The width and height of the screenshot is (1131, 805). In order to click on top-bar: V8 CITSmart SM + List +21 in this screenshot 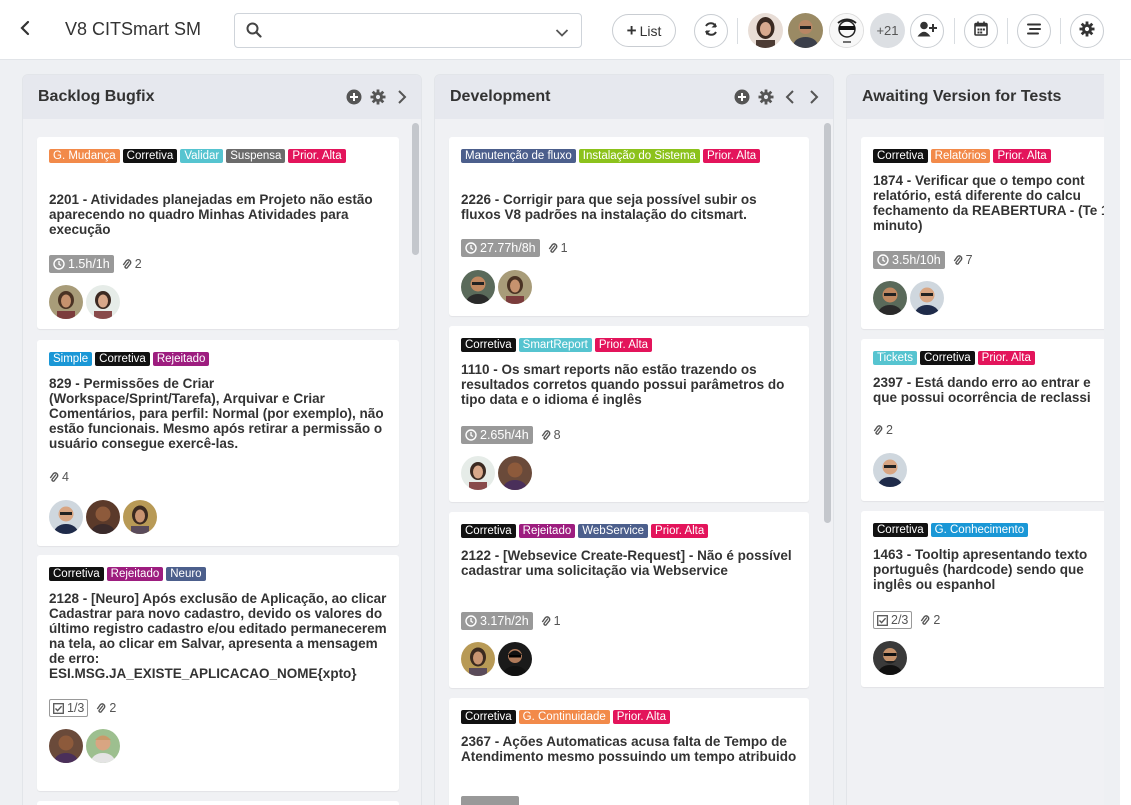, I will do `click(565, 30)`.